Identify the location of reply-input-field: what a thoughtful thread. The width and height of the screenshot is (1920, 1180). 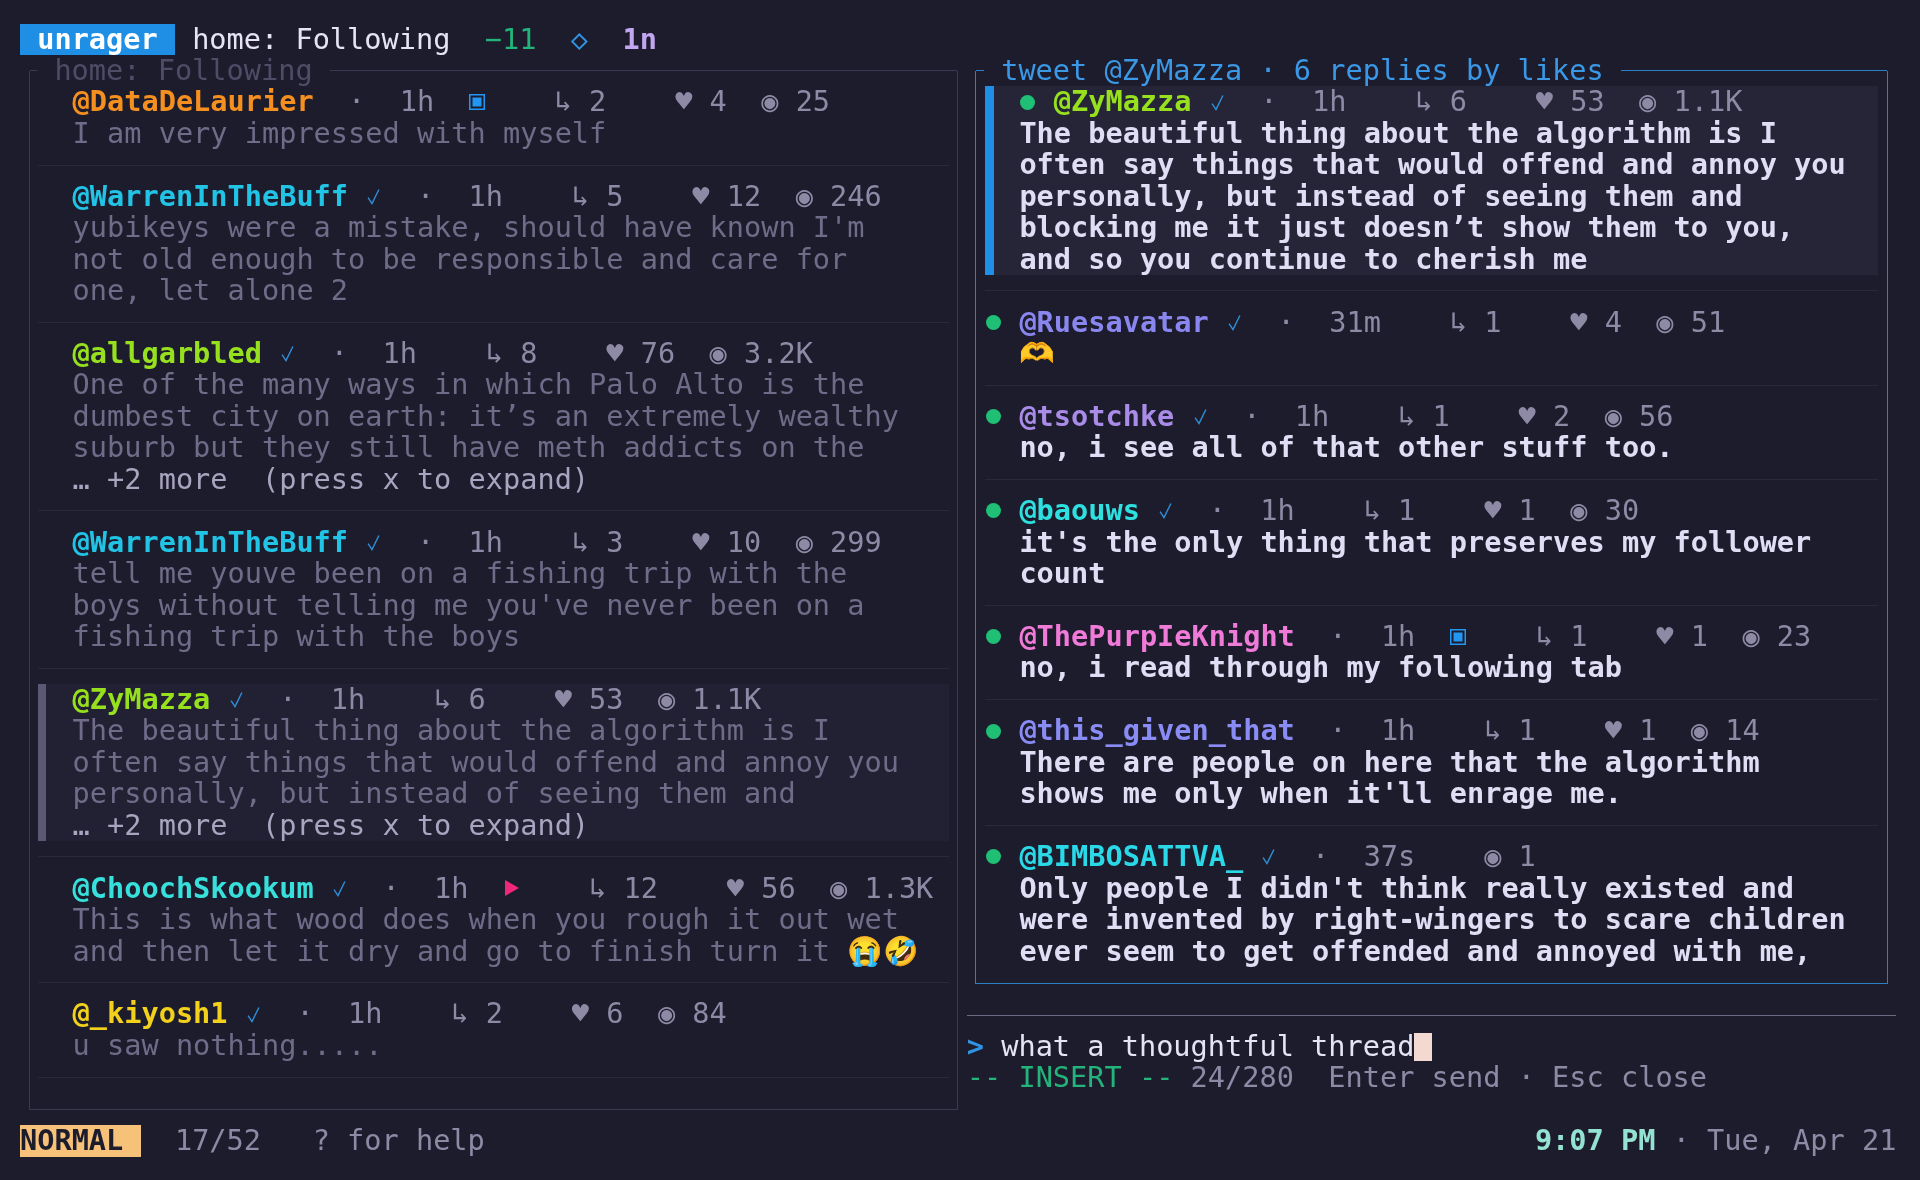
(1216, 1046).